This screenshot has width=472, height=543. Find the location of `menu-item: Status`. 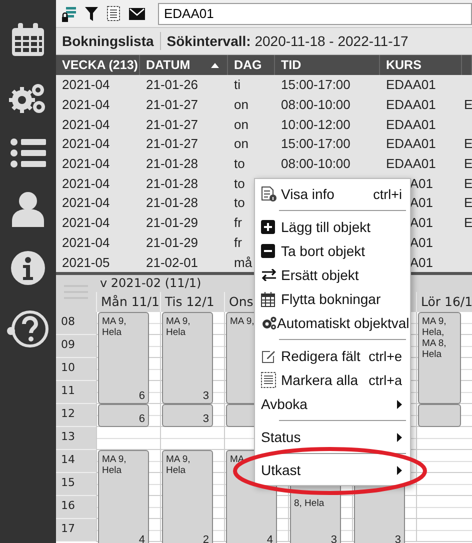

menu-item: Status is located at coordinates (332, 437).